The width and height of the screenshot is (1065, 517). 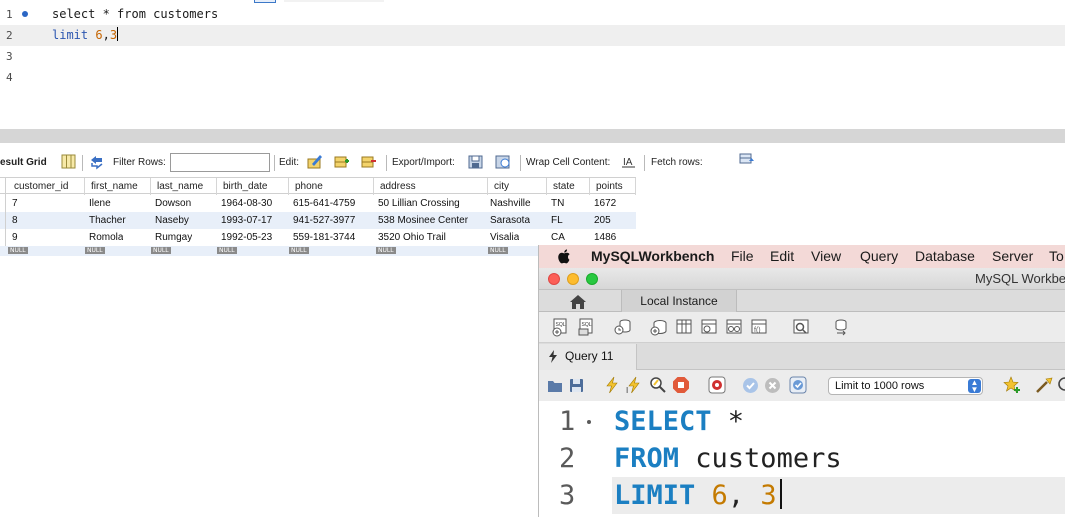 I want to click on workbench-editor-line-1: 1 SELECT *, so click(x=802, y=421).